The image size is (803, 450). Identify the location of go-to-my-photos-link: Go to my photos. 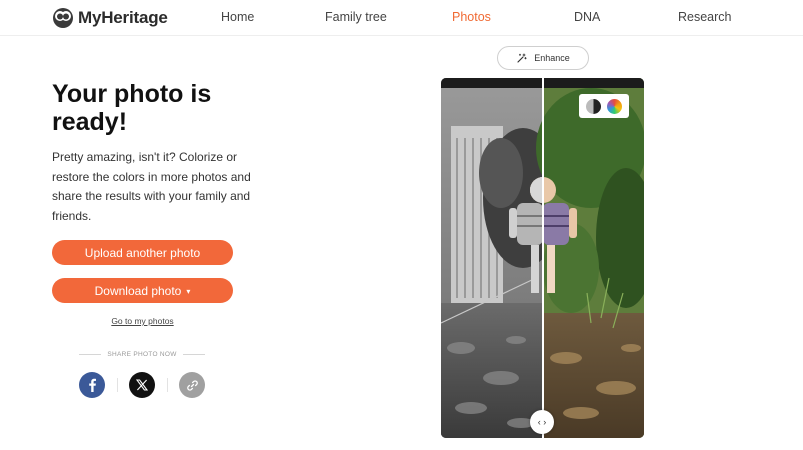
(142, 321).